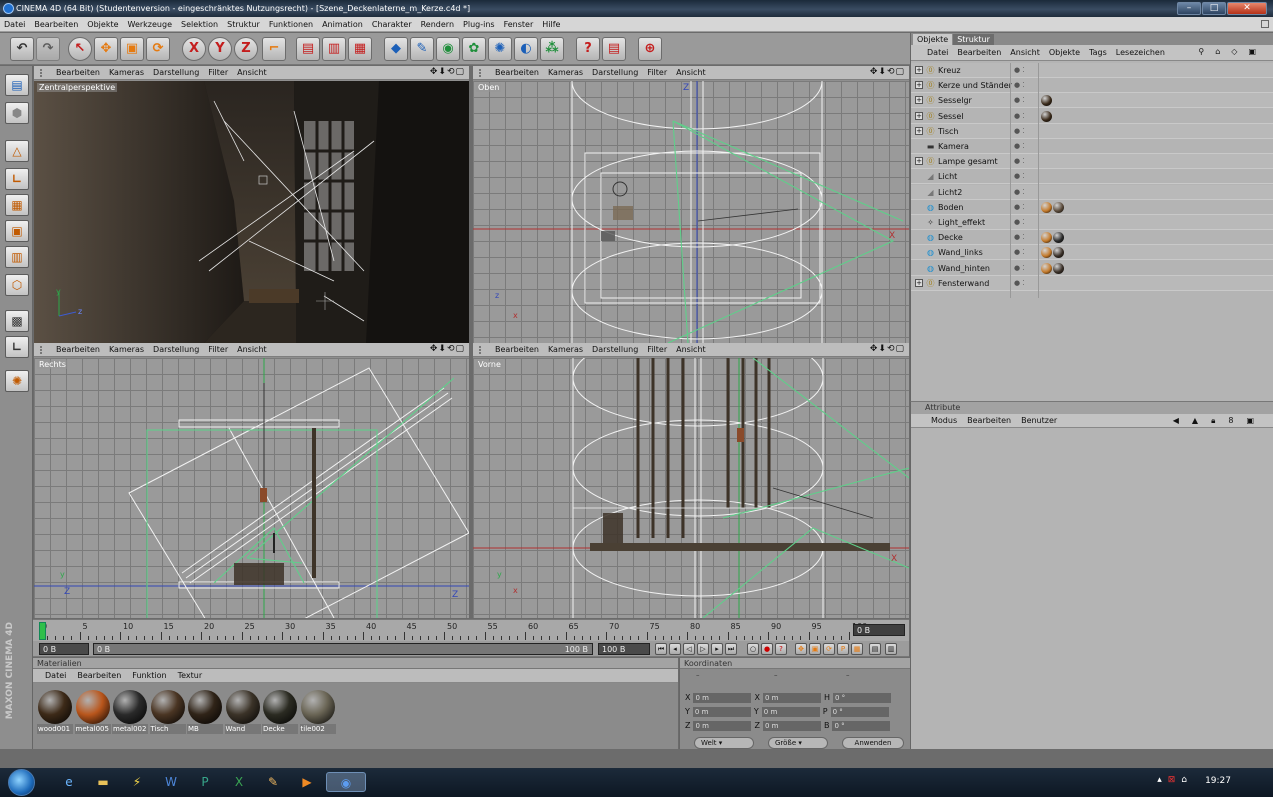 This screenshot has width=1273, height=797. Describe the element at coordinates (891, 649) in the screenshot. I see `scheme-icon: ▥` at that location.